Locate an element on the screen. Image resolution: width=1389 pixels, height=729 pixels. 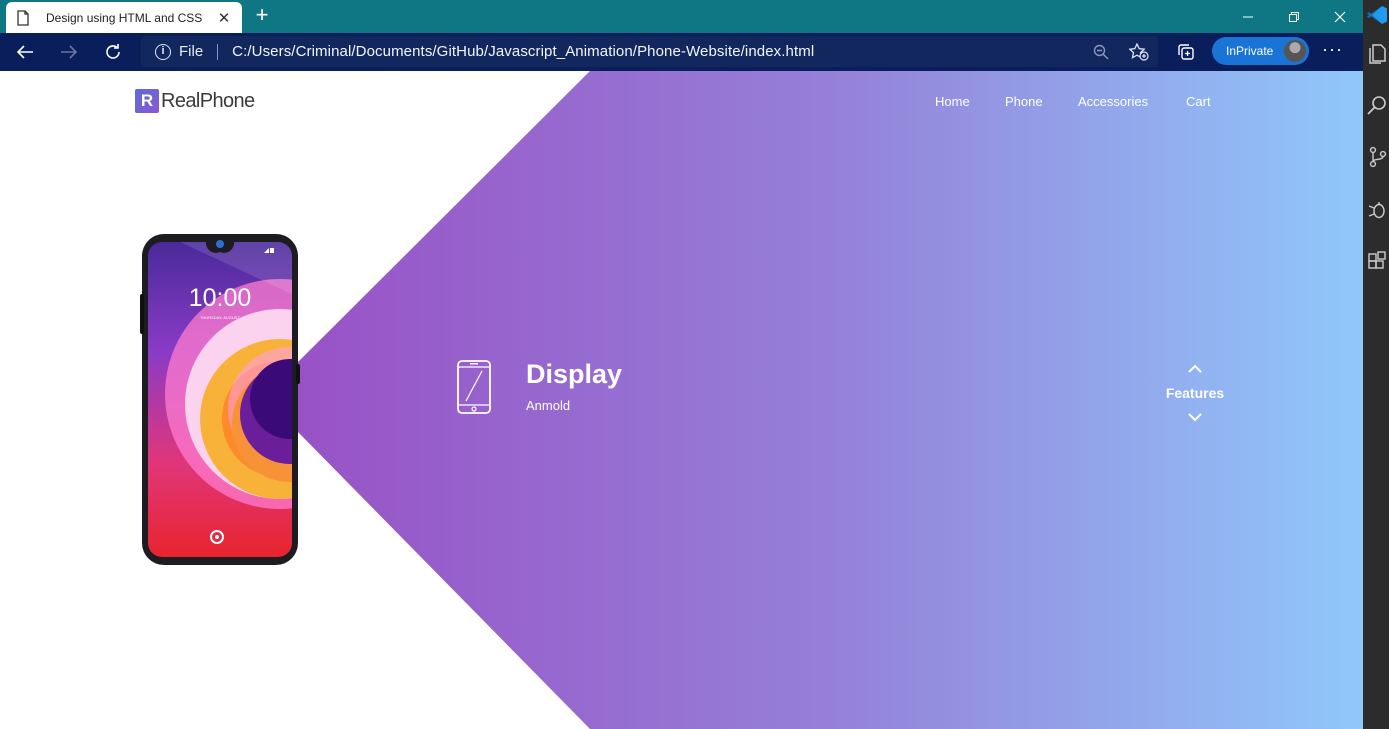
nav-cart: Cart is located at coordinates (1198, 101).